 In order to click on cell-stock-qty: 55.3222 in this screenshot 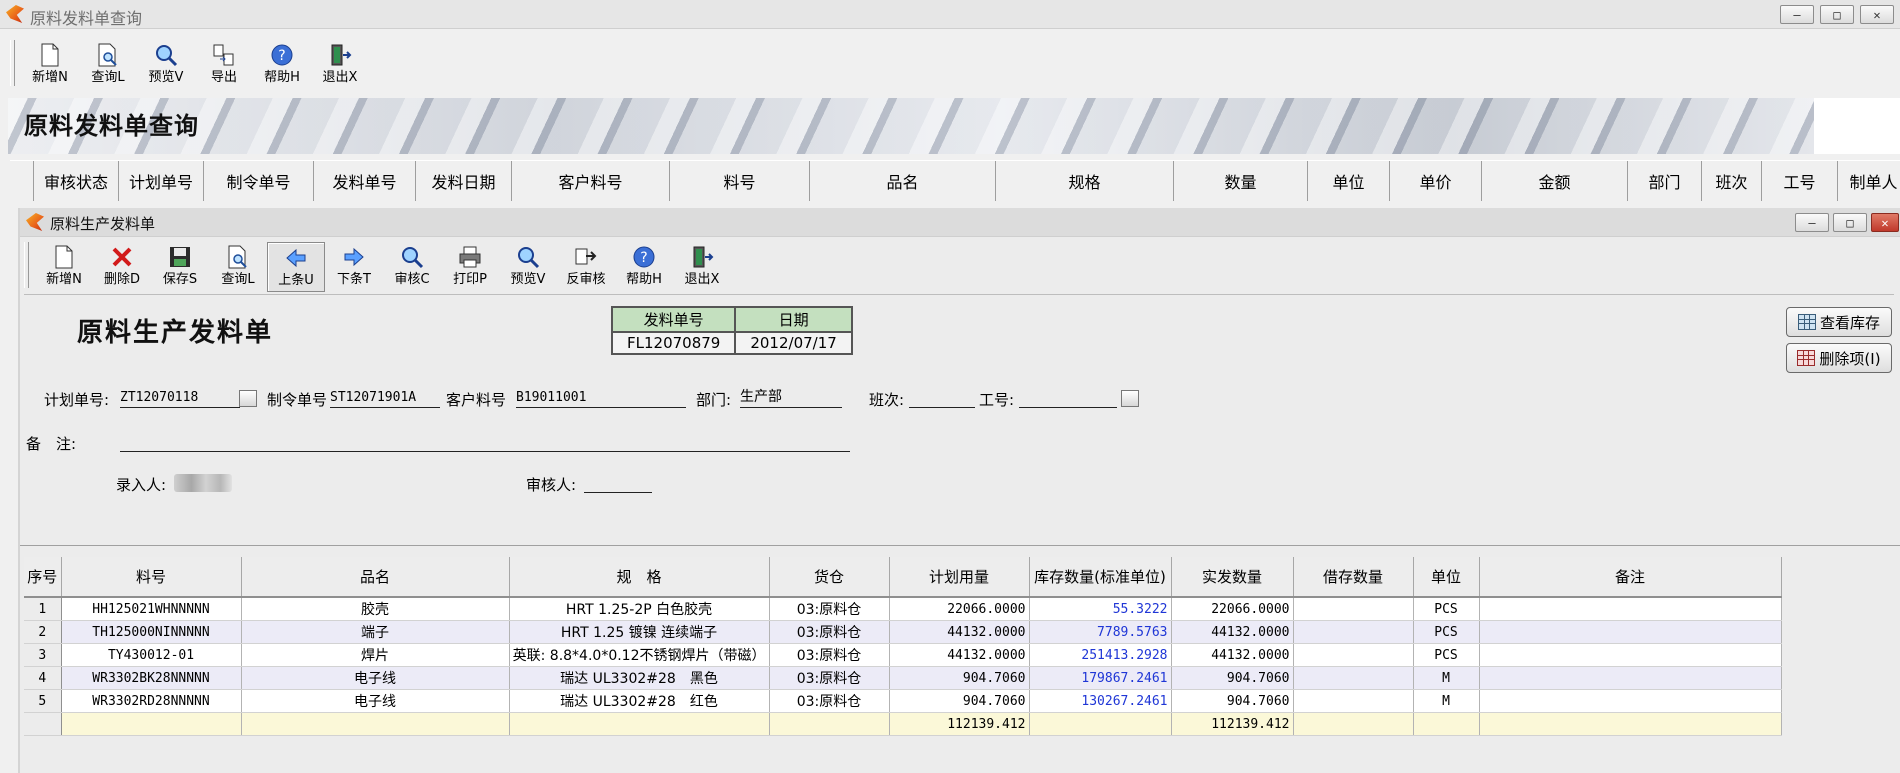, I will do `click(1100, 609)`.